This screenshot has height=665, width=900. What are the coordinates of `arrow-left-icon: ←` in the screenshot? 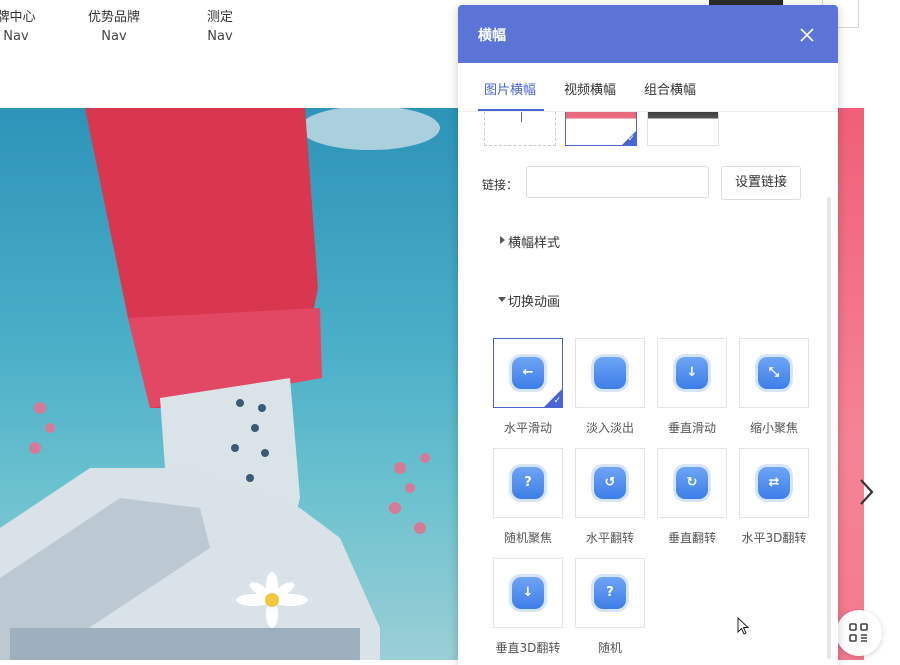 It's located at (528, 373).